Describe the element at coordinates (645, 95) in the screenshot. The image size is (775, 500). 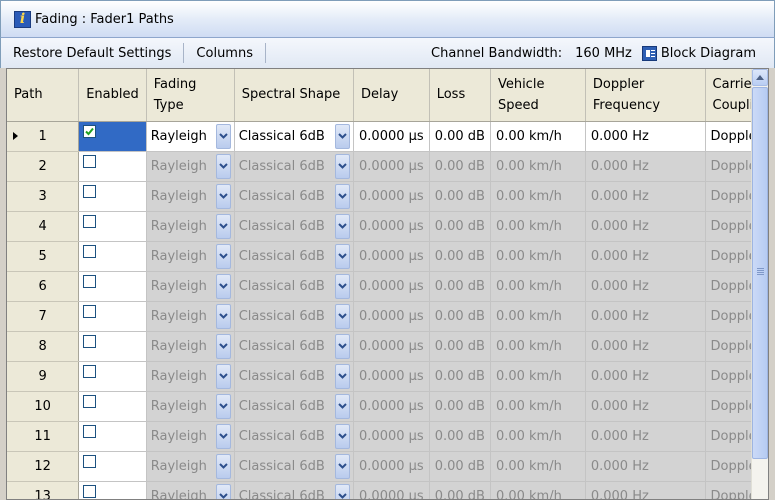
I see `header-doppler-frequency: Doppler Frequency` at that location.